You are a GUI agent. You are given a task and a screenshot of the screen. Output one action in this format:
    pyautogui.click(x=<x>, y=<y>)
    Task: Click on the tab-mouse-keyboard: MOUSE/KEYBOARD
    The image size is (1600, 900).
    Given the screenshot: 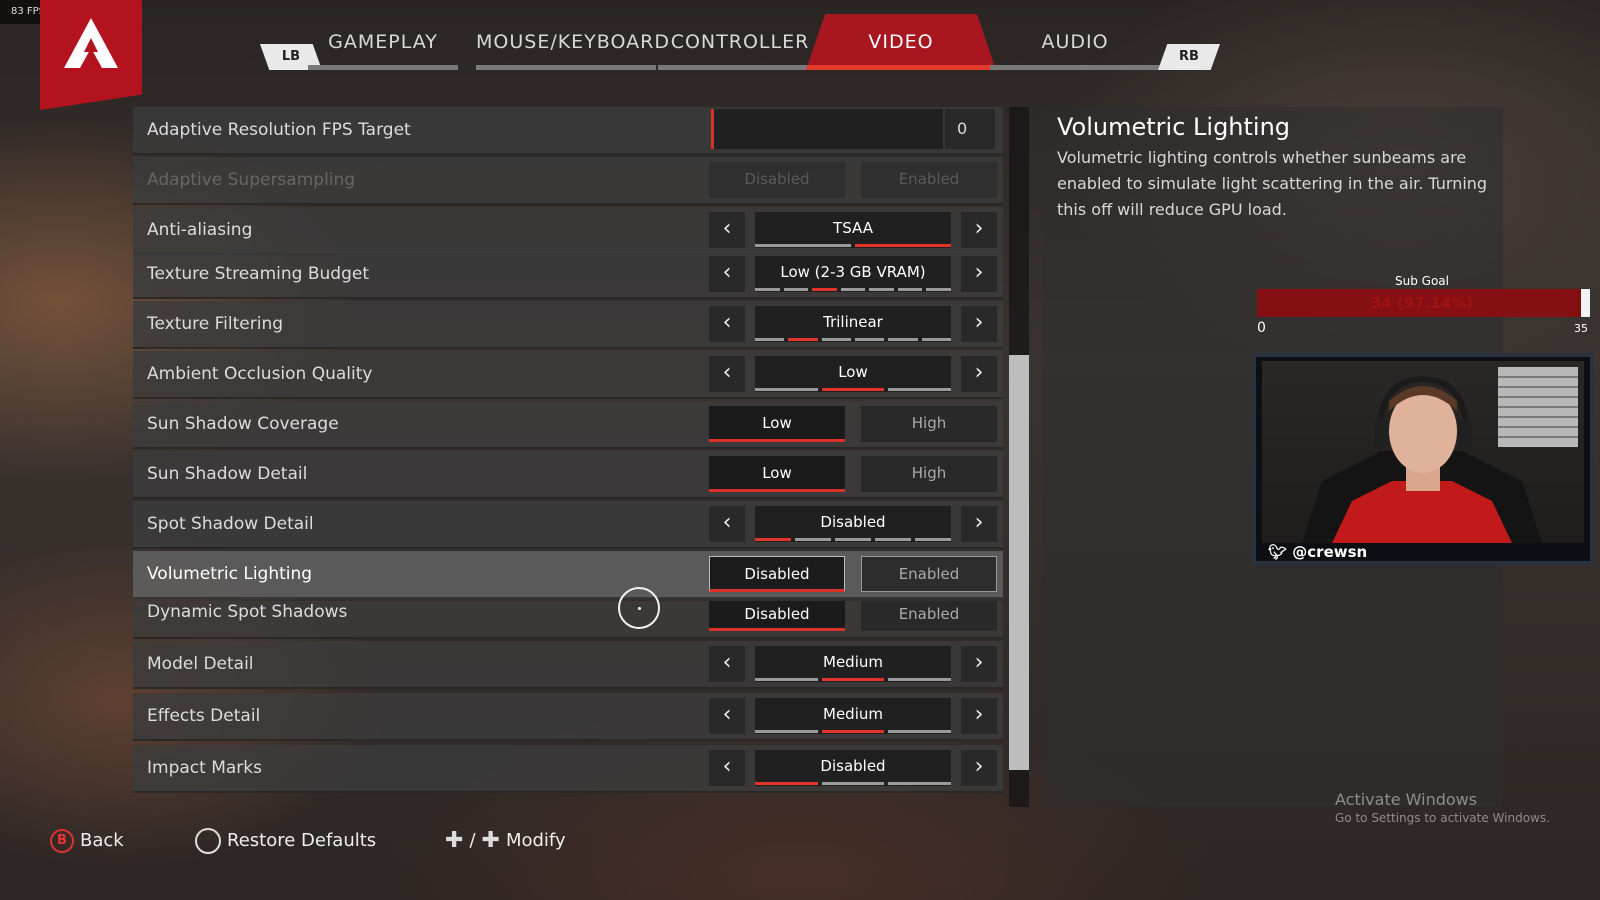 What is the action you would take?
    pyautogui.click(x=572, y=42)
    